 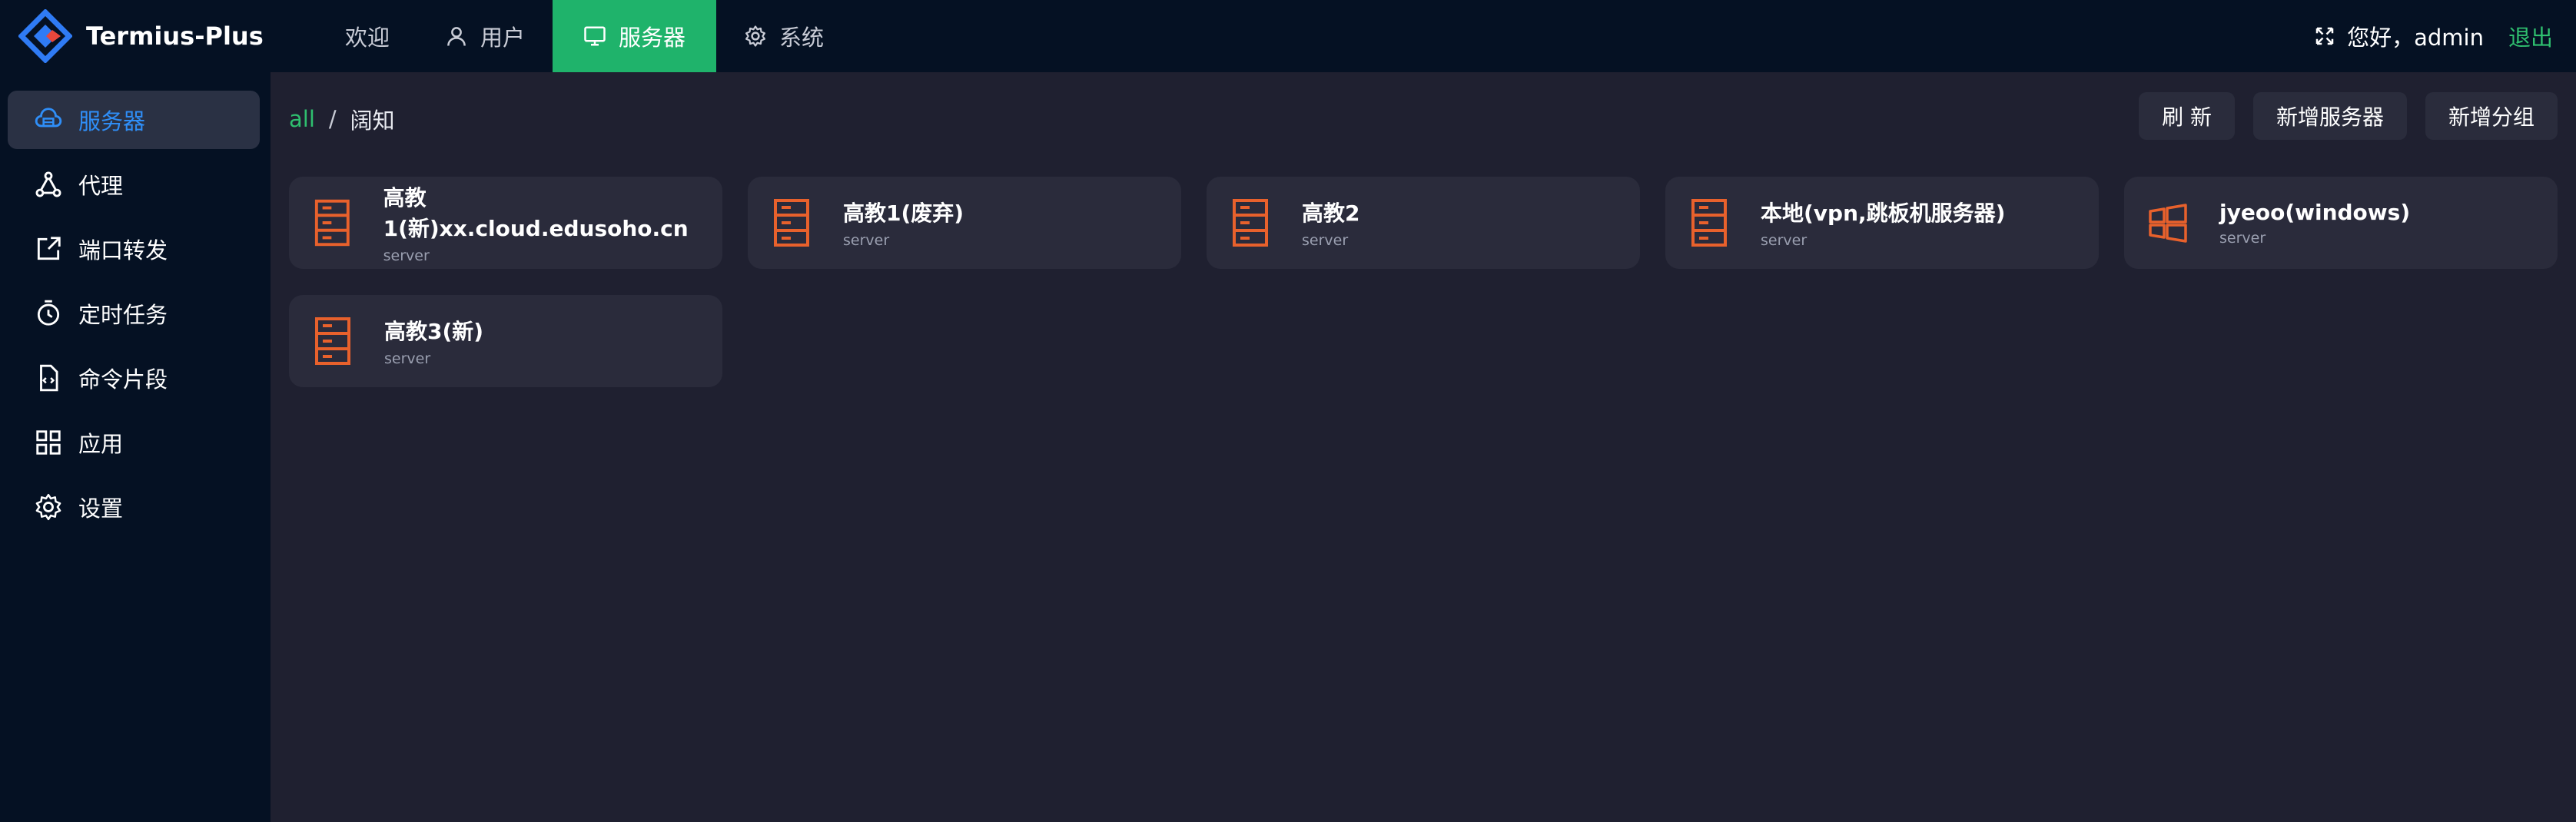 I want to click on nav-users: 用户, so click(x=485, y=36).